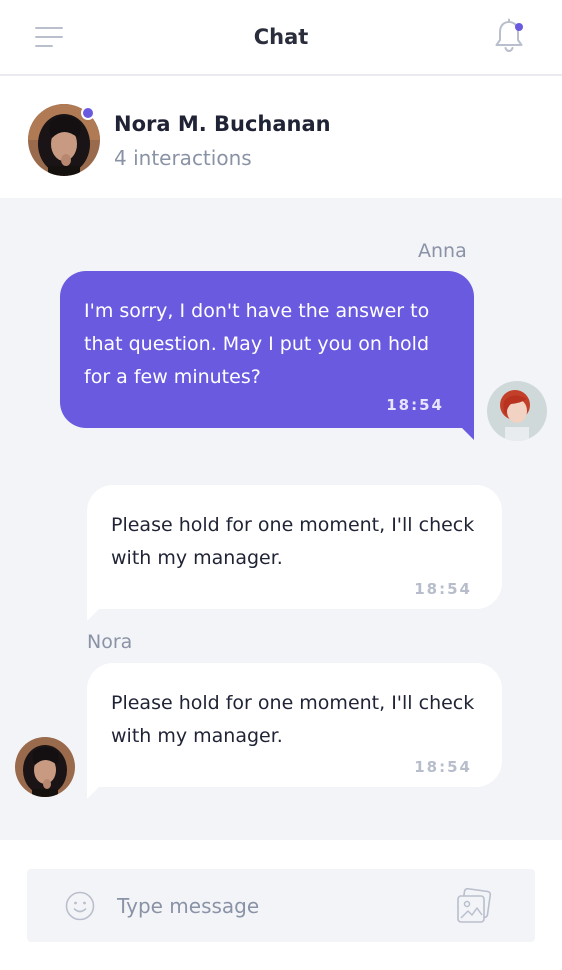 The height and width of the screenshot is (970, 562). Describe the element at coordinates (519, 27) in the screenshot. I see `notification-dot` at that location.